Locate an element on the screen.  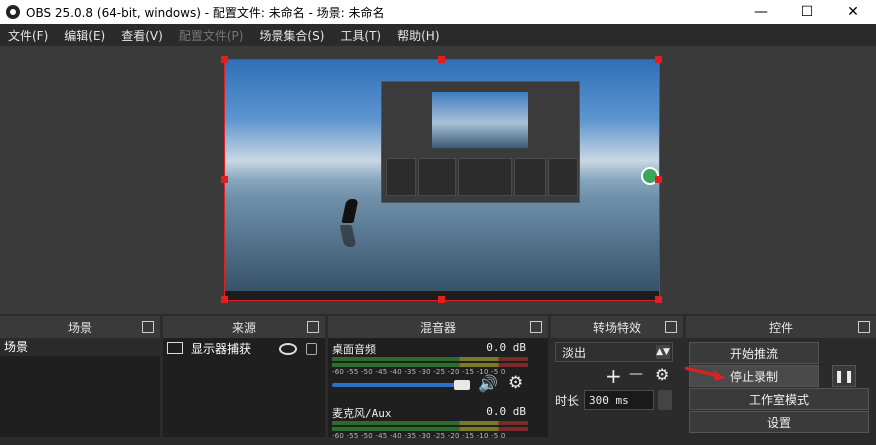
menu-help: 帮助(H) is located at coordinates (418, 35).